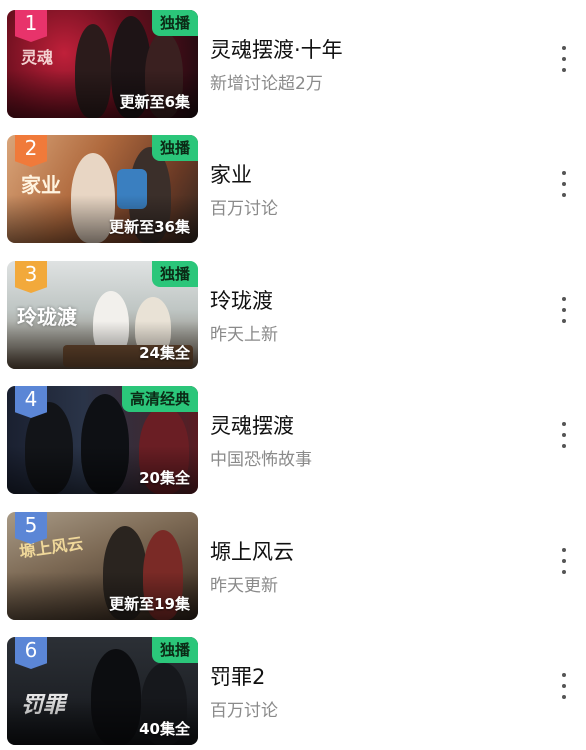 The height and width of the screenshot is (750, 586). Describe the element at coordinates (159, 399) in the screenshot. I see `classic-tag: 高清经典` at that location.